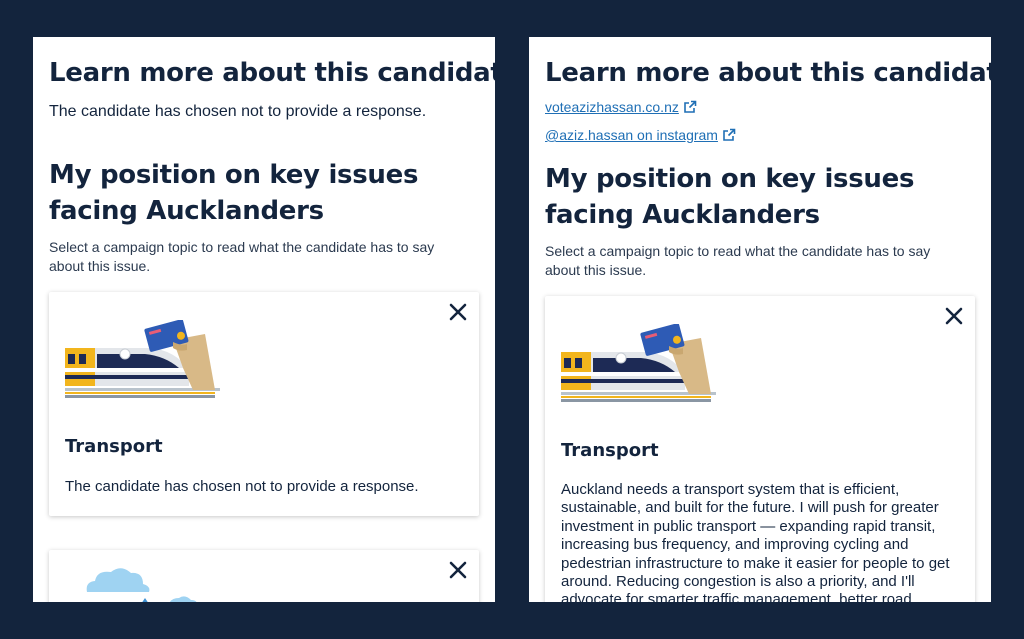 The width and height of the screenshot is (1024, 639). What do you see at coordinates (264, 576) in the screenshot?
I see `topic-card-next` at bounding box center [264, 576].